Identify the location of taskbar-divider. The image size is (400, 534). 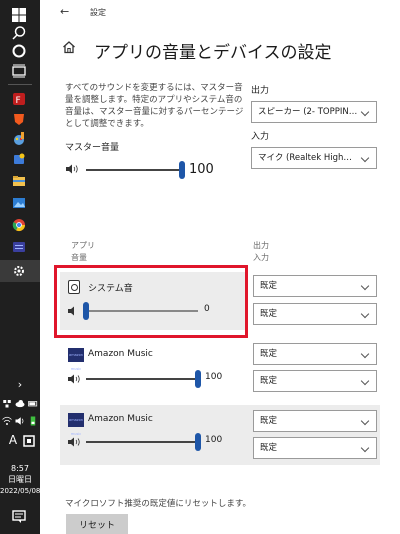
(20, 84).